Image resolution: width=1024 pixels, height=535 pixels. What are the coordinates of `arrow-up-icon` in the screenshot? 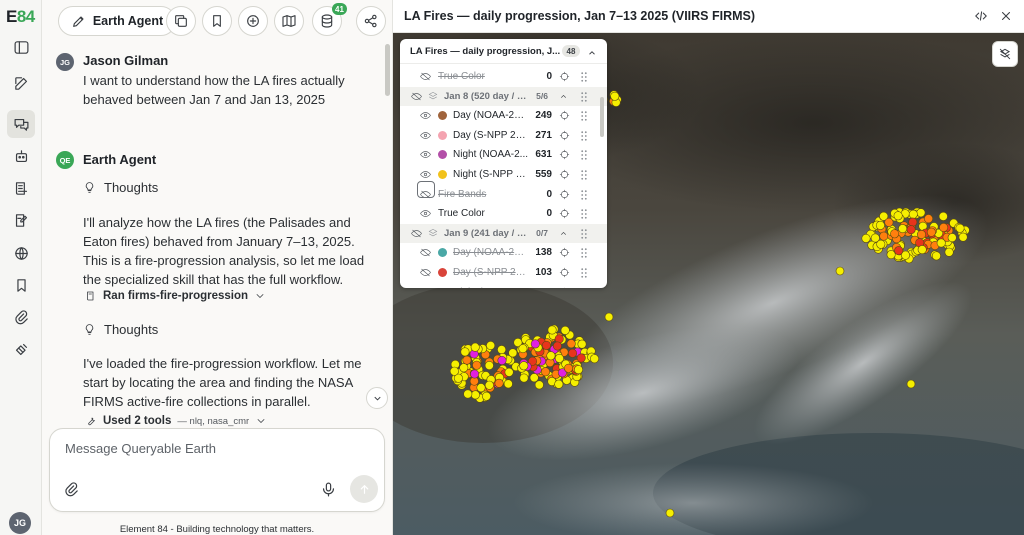 It's located at (364, 489).